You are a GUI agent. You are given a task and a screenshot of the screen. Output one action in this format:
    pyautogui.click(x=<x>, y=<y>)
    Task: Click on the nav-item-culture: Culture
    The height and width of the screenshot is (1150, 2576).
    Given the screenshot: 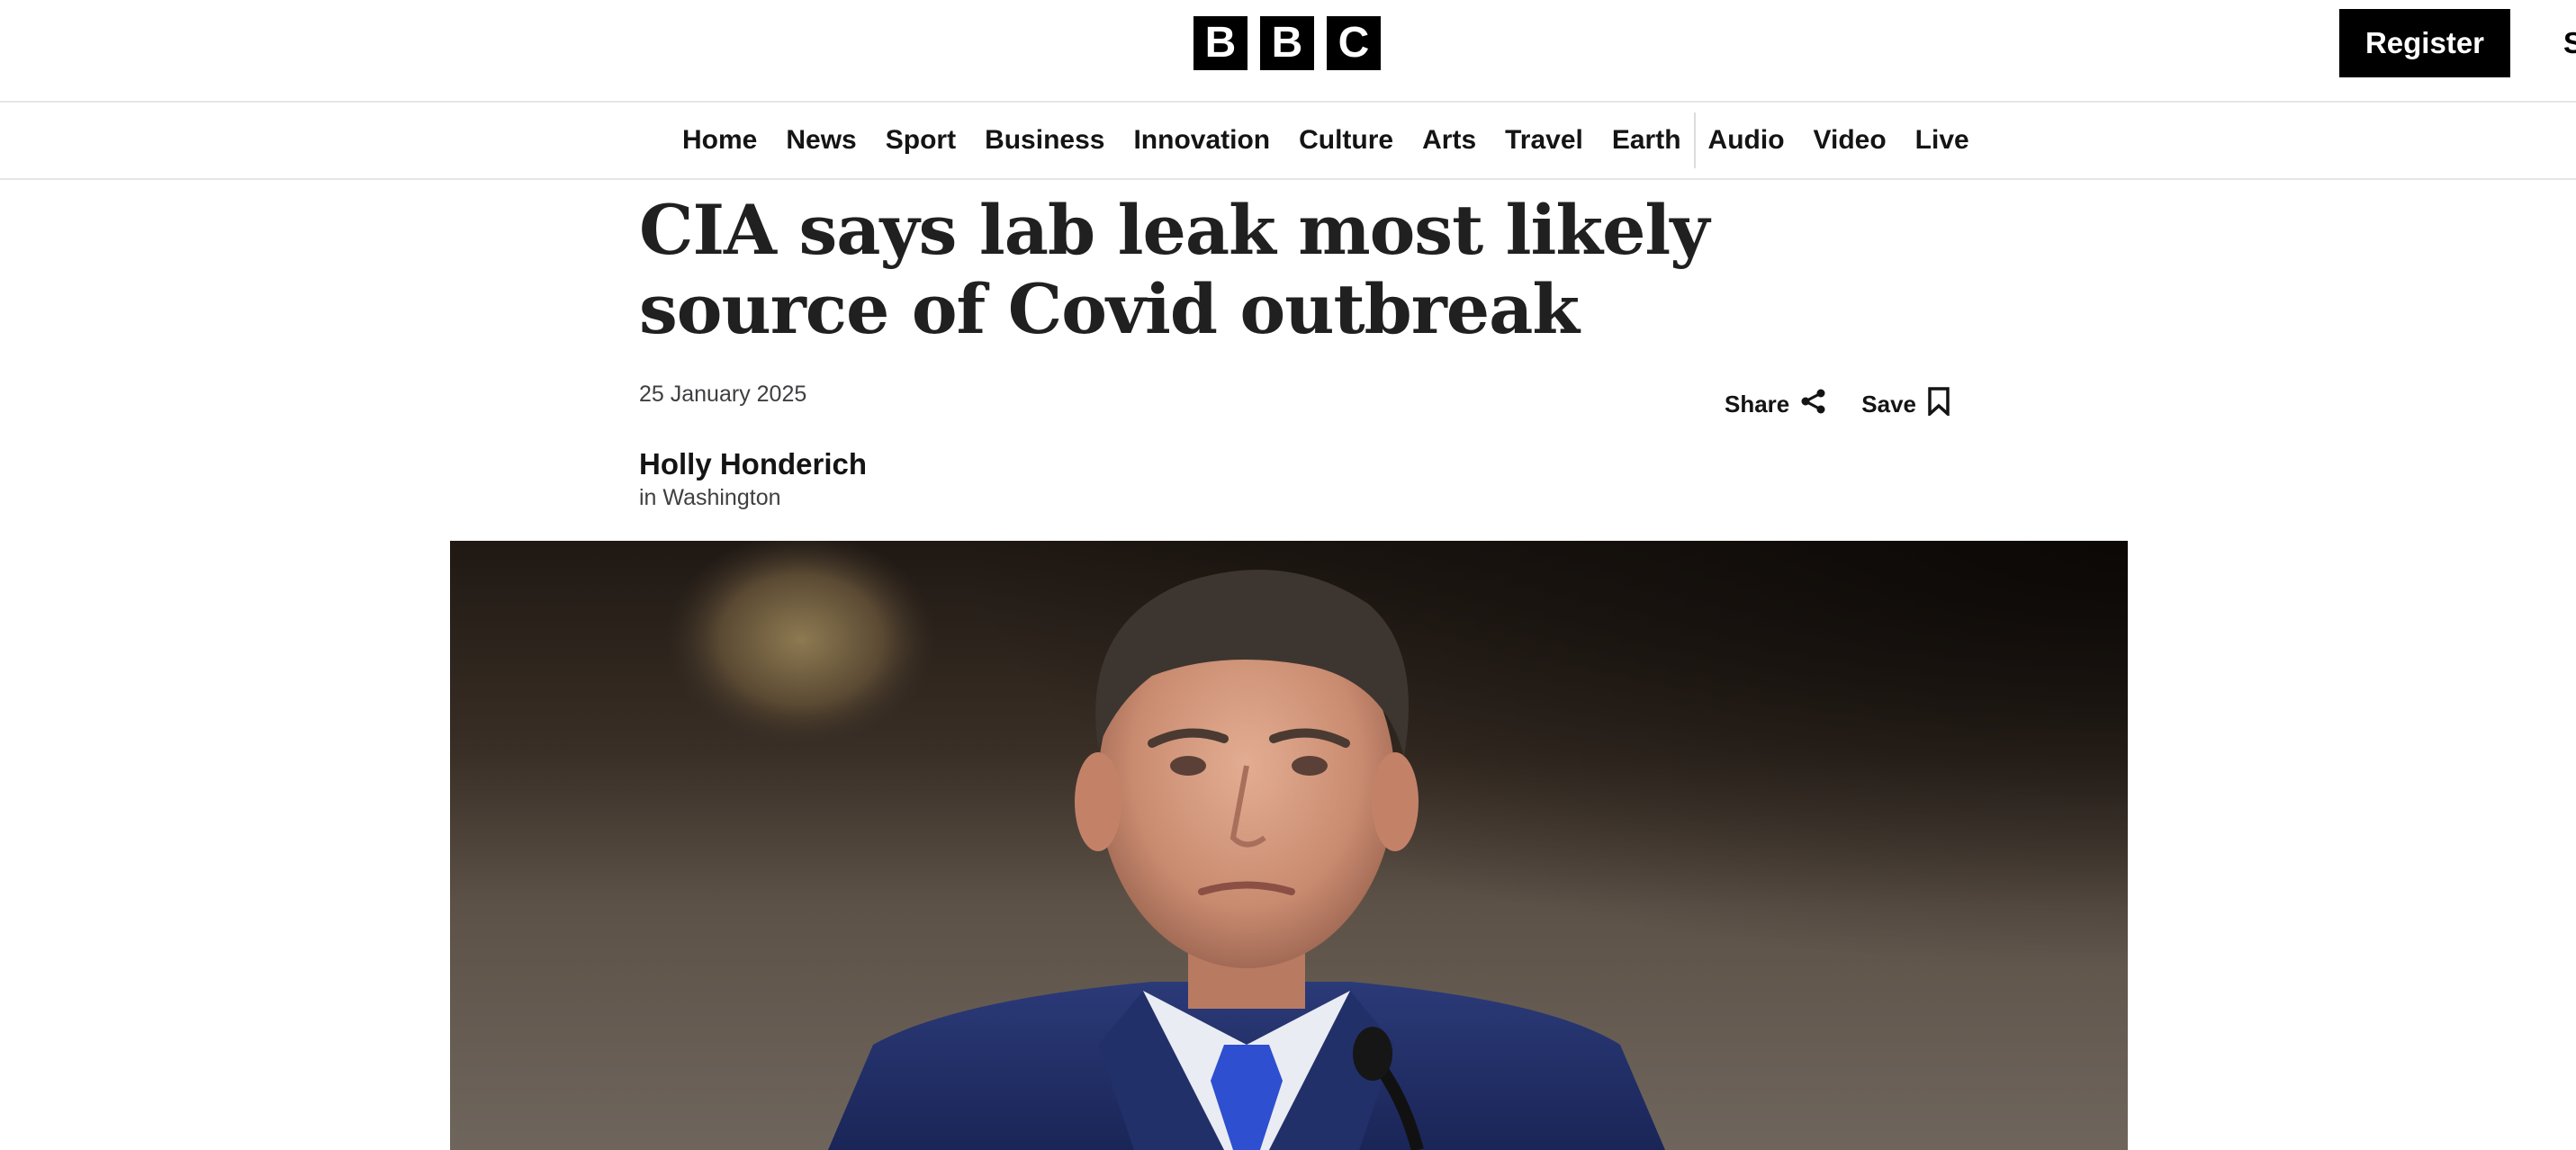 What is the action you would take?
    pyautogui.click(x=1346, y=140)
    